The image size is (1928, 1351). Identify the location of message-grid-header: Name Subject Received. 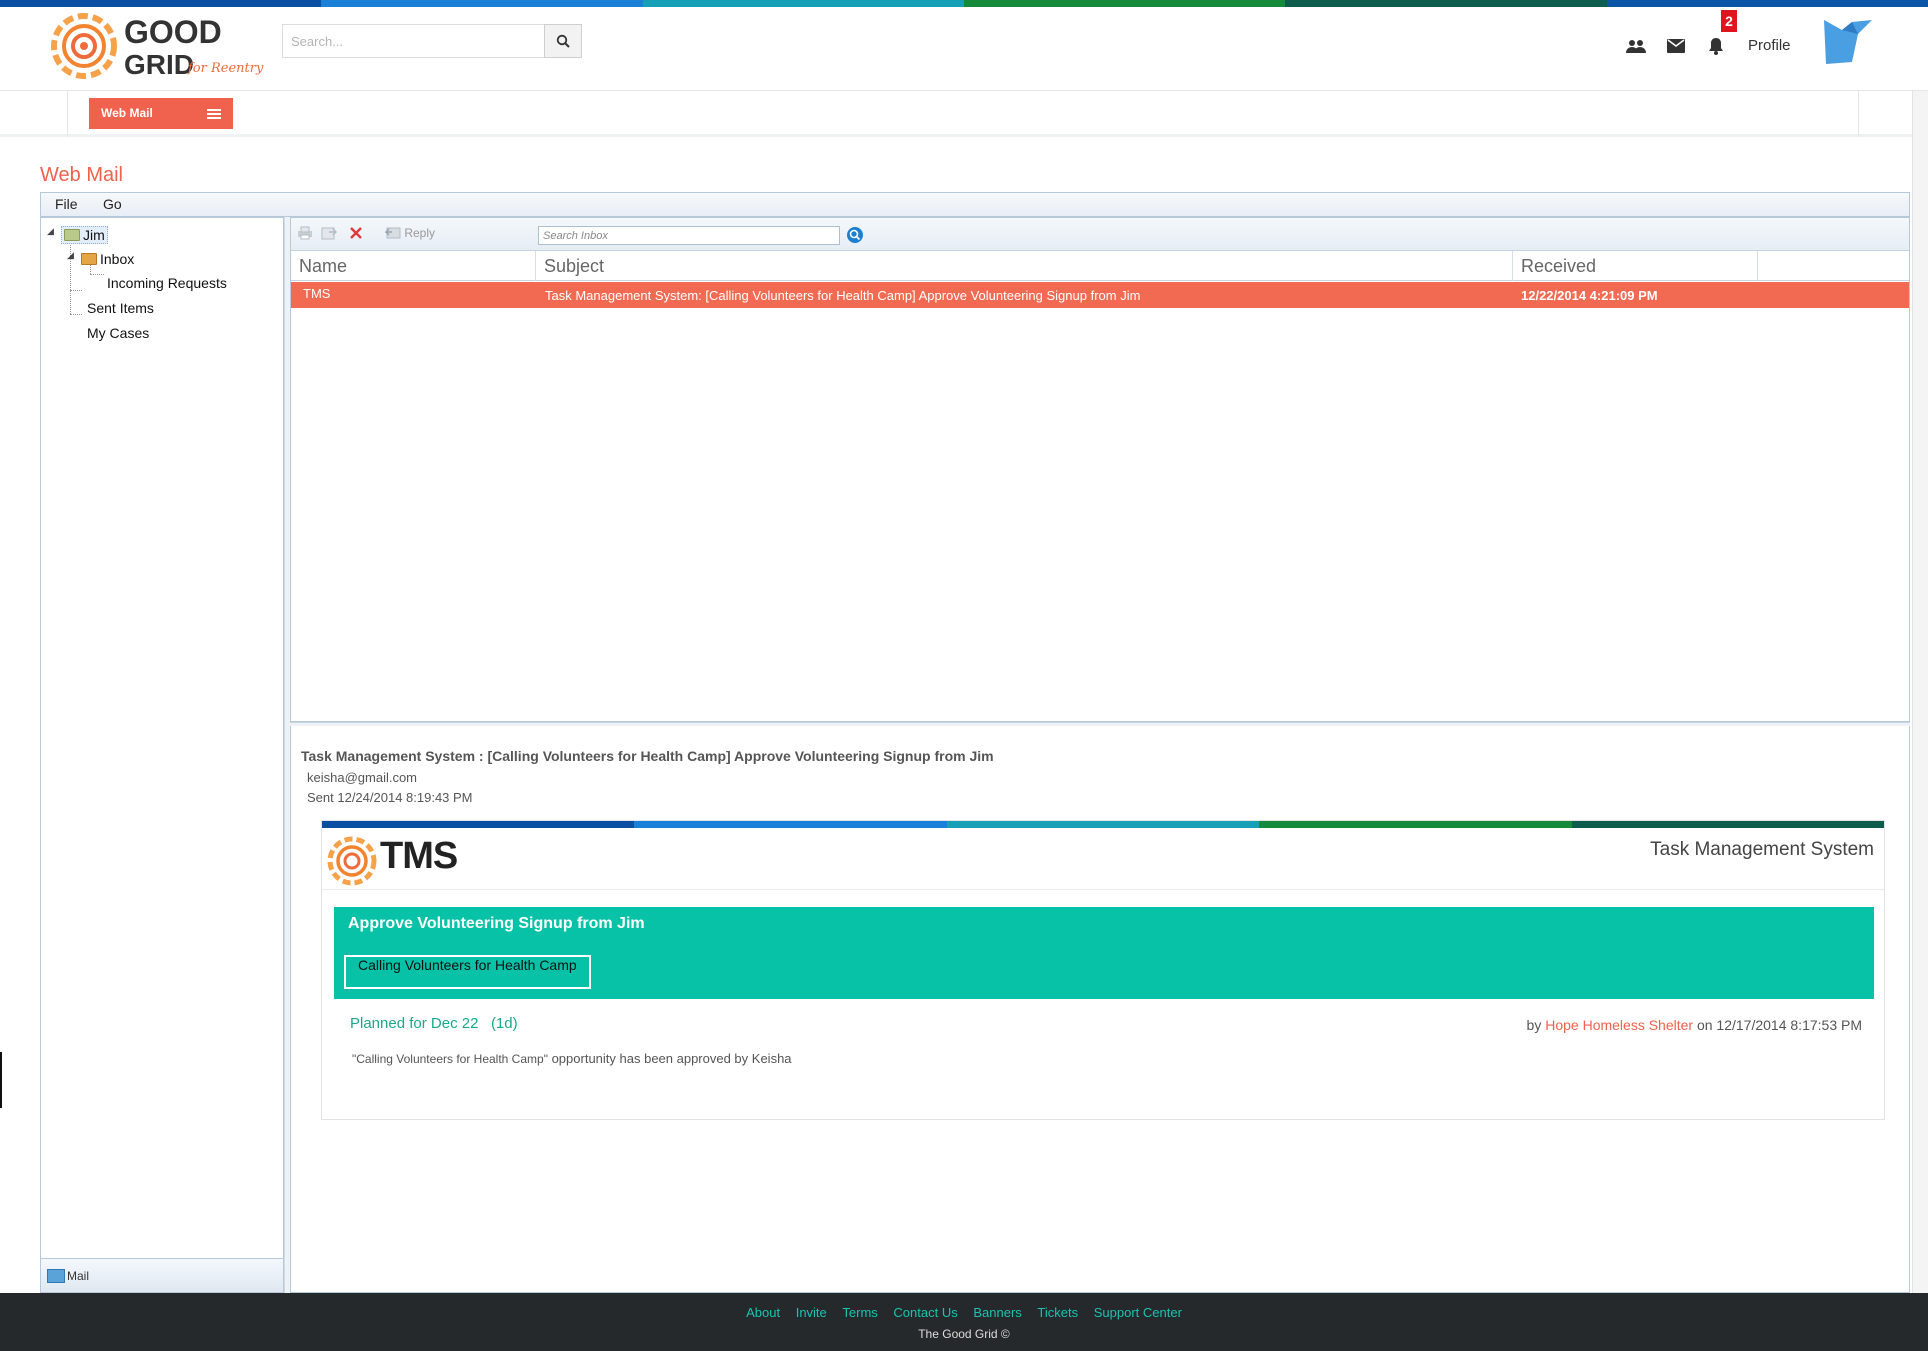
(1100, 266).